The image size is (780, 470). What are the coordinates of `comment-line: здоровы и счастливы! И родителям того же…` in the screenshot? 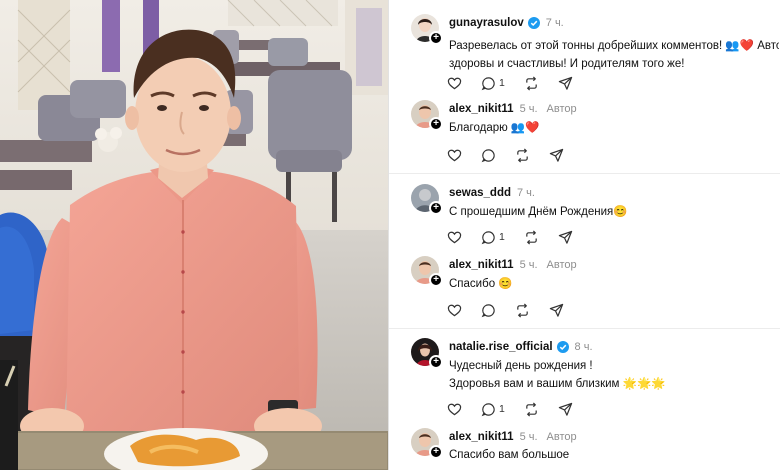 It's located at (567, 64).